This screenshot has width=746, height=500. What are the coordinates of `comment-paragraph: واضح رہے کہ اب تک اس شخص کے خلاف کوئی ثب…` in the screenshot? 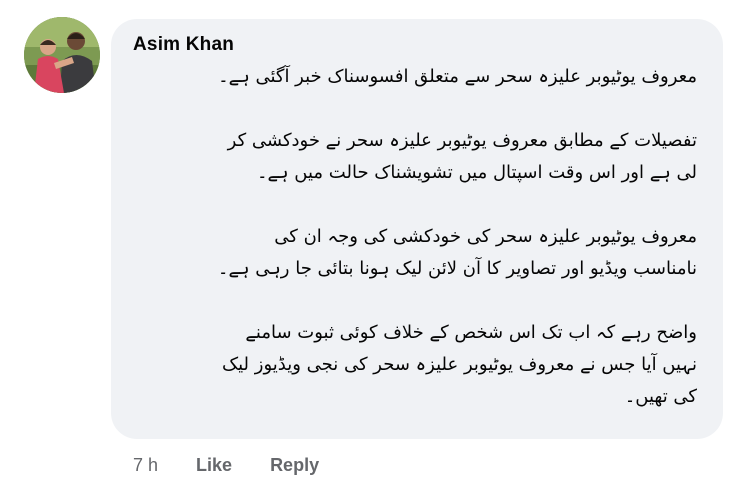 It's located at (415, 365).